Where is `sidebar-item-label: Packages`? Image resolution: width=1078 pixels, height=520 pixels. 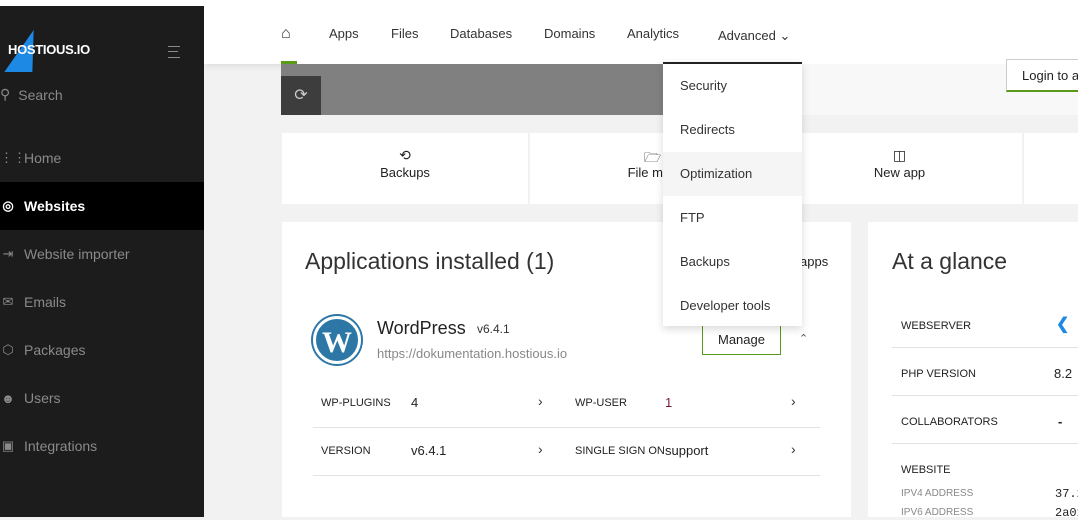 sidebar-item-label: Packages is located at coordinates (55, 350).